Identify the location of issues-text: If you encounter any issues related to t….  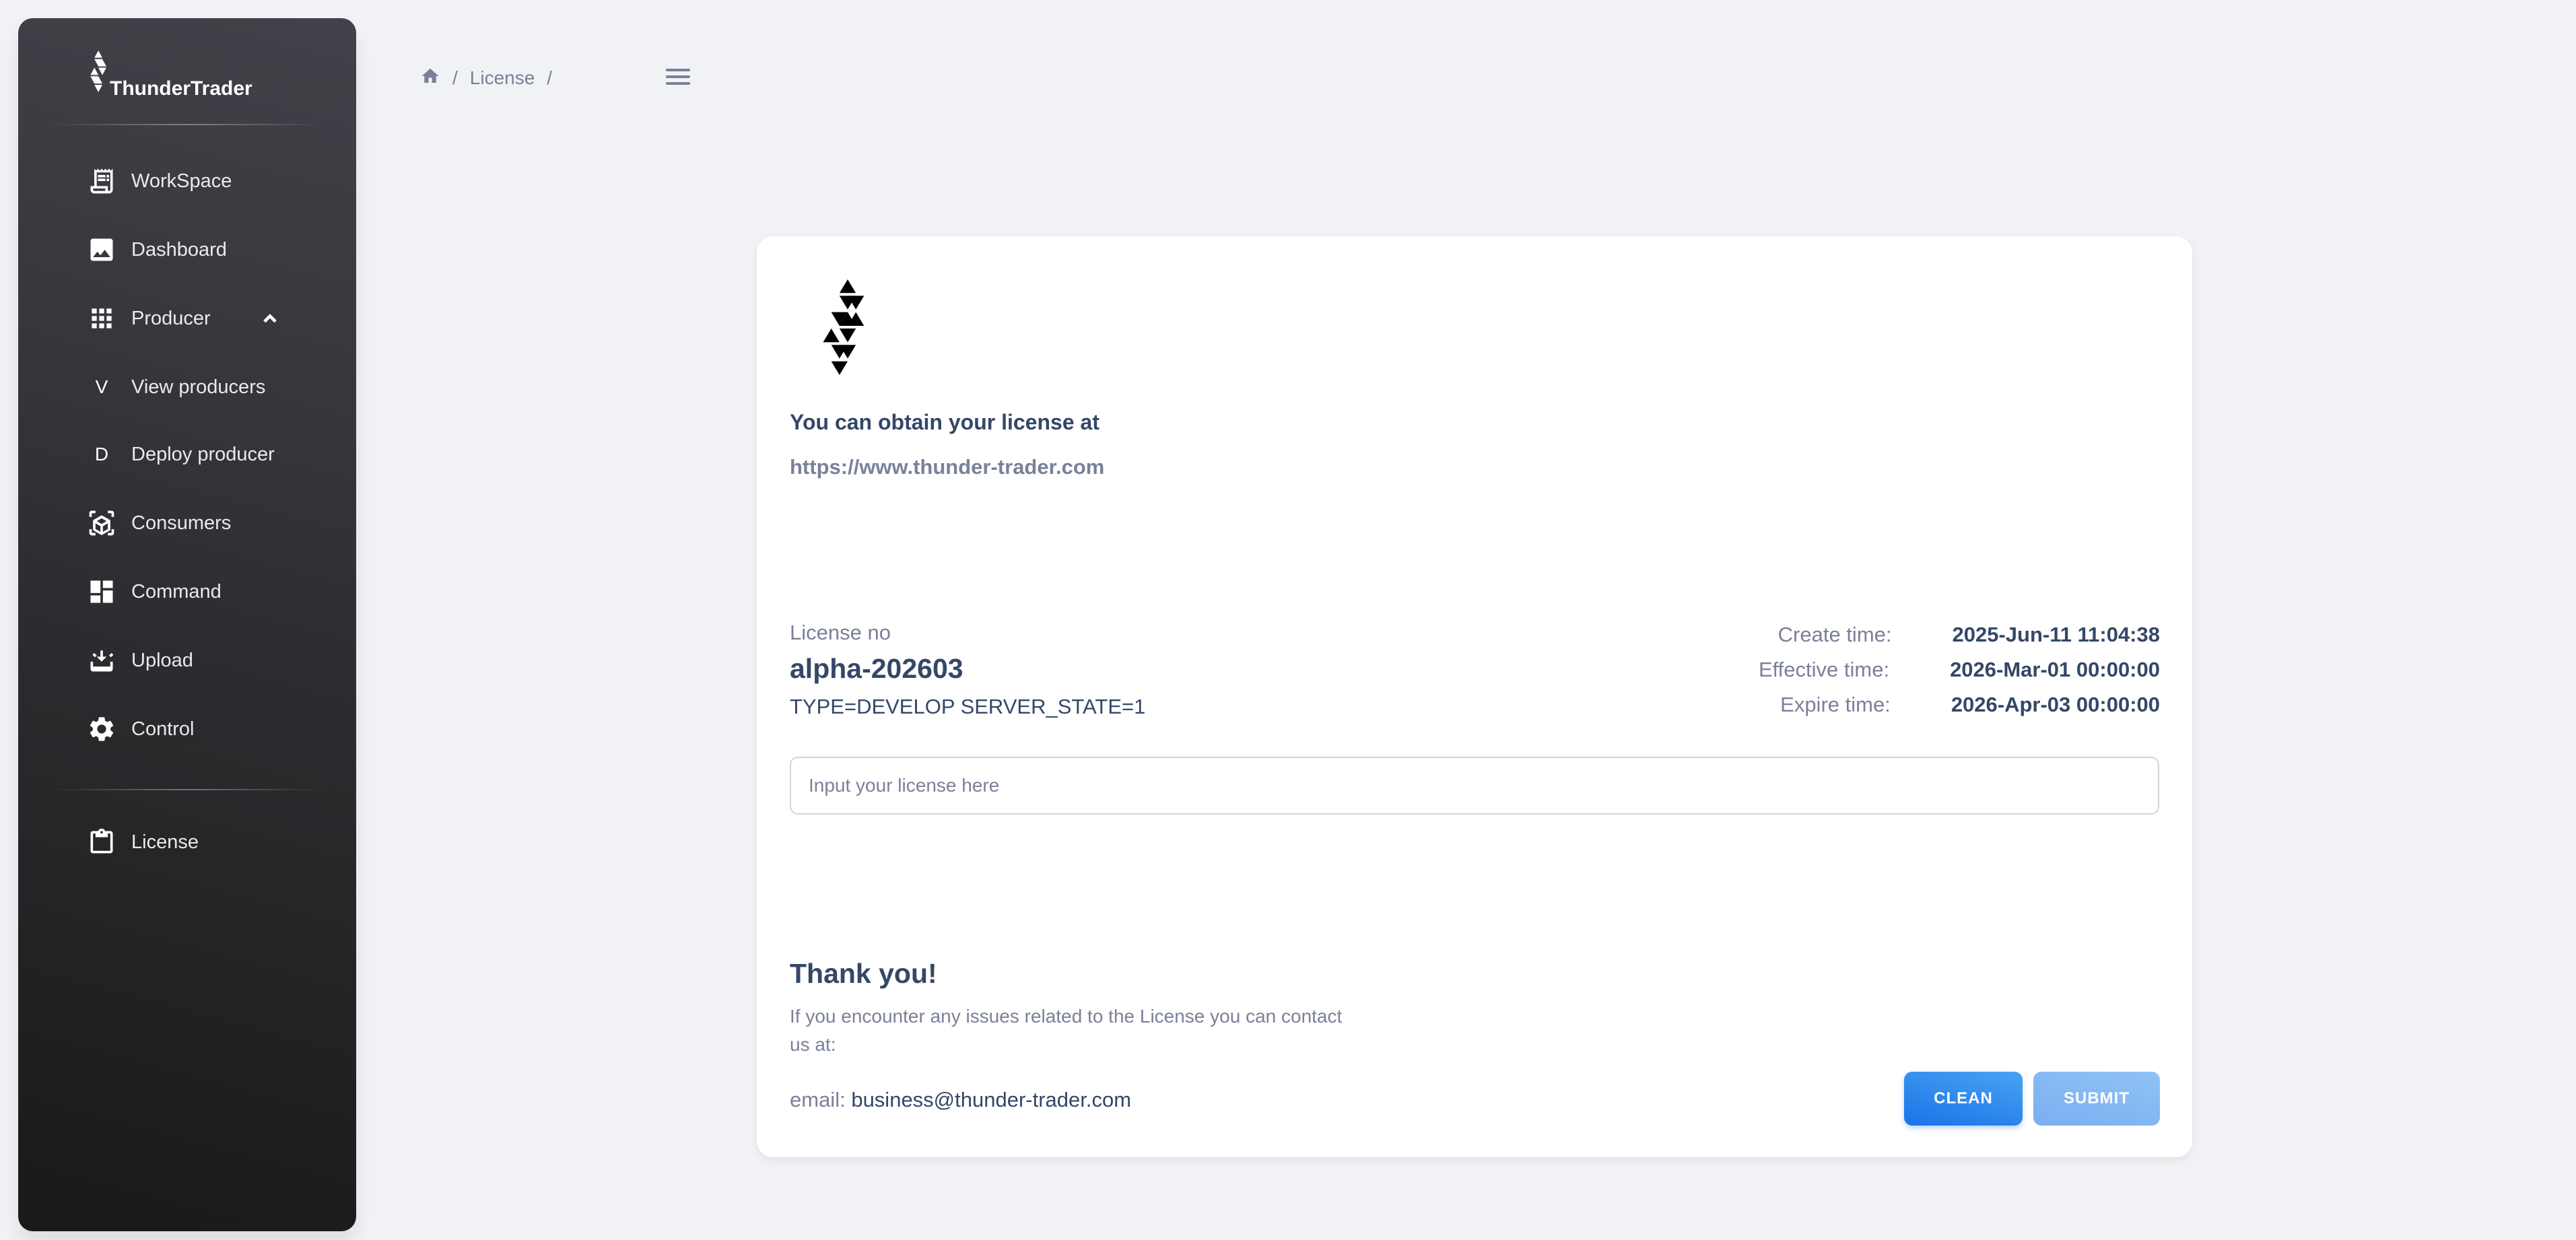
(1066, 1030).